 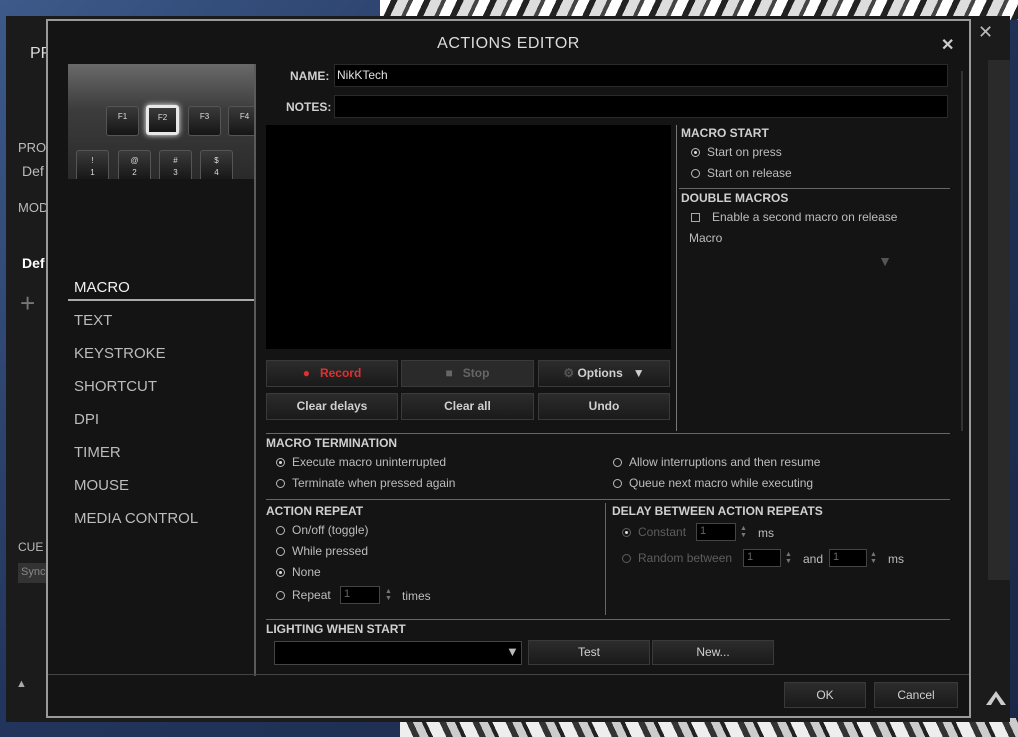 What do you see at coordinates (467, 406) in the screenshot?
I see `clear-all-button: Clear all` at bounding box center [467, 406].